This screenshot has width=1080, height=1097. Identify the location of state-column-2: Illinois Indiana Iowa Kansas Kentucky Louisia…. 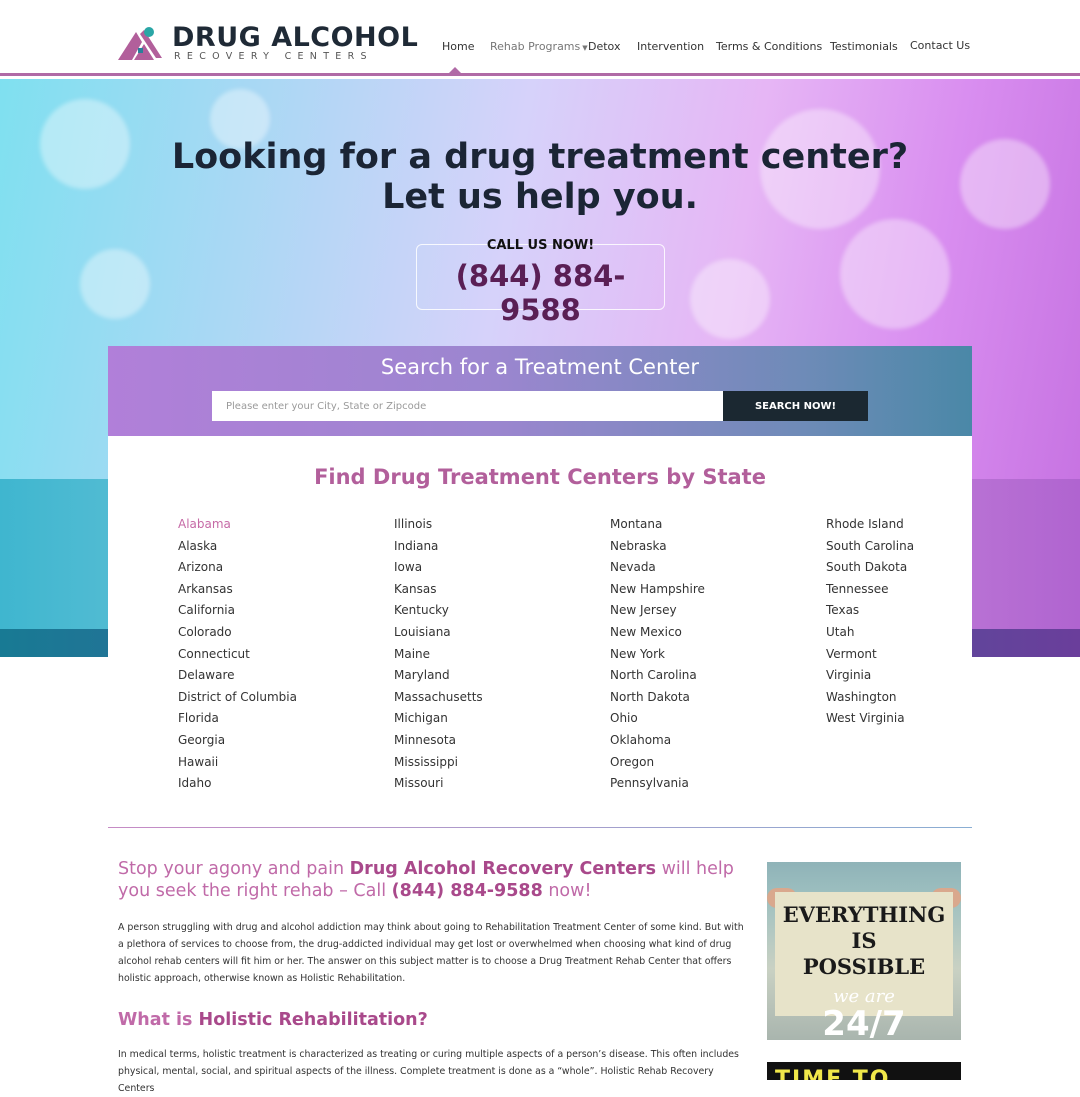
(494, 656).